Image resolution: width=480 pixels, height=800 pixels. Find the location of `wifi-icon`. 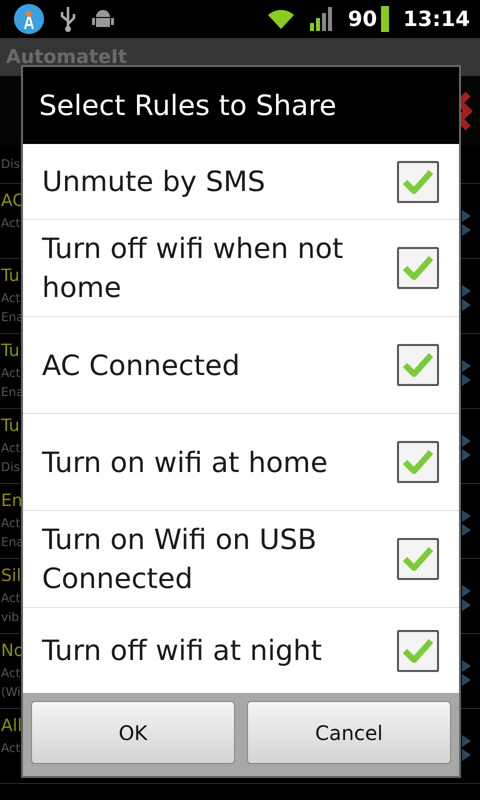

wifi-icon is located at coordinates (281, 19).